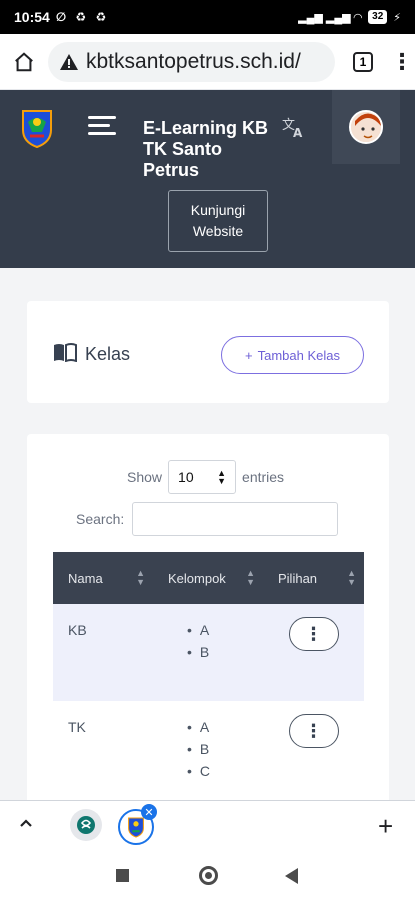  Describe the element at coordinates (149, 812) in the screenshot. I see `close-tab-icon: ✕` at that location.